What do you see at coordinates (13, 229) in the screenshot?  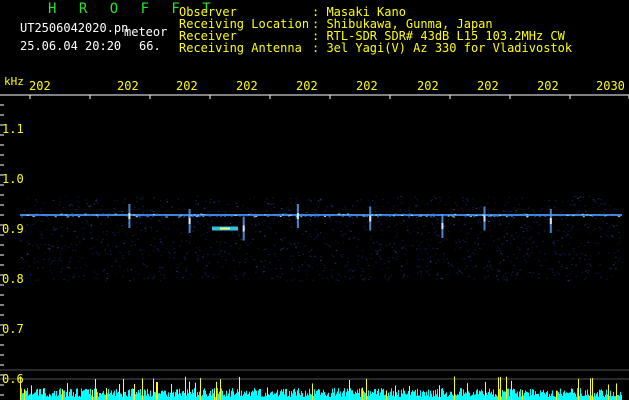 I see `y-tick: 0.9` at bounding box center [13, 229].